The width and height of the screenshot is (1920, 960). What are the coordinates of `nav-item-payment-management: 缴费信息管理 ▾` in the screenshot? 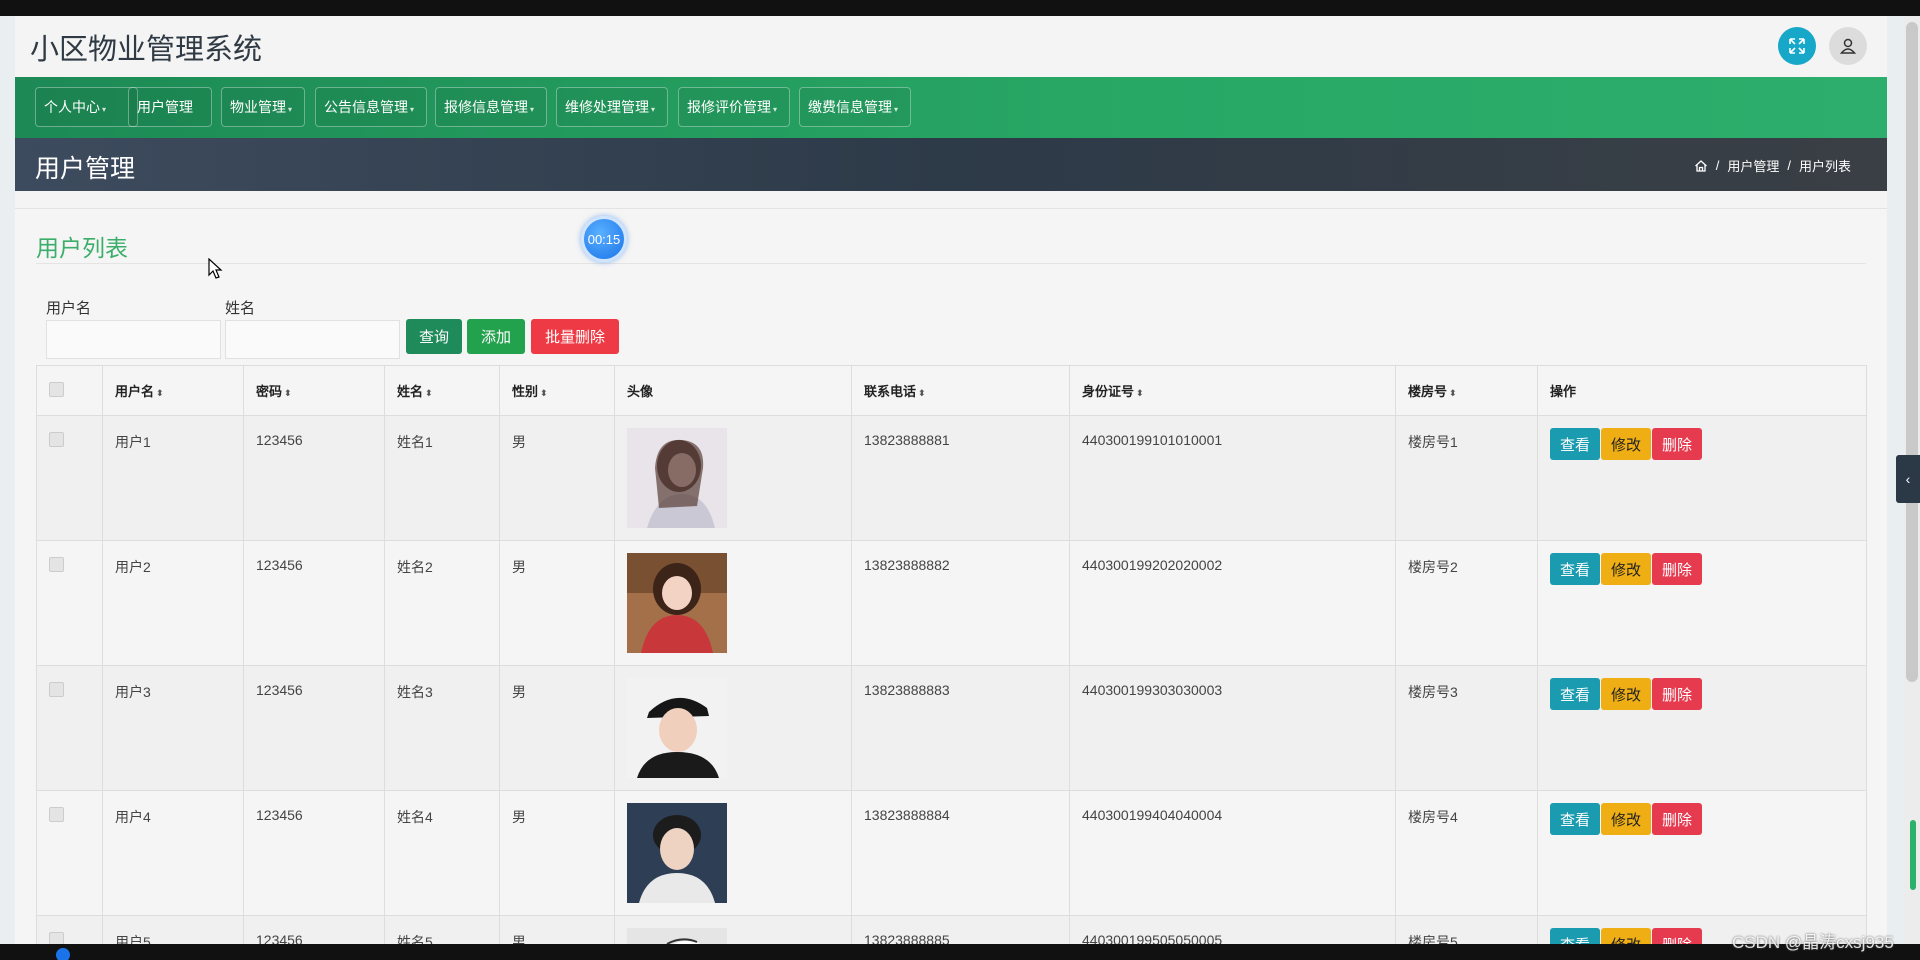 It's located at (855, 107).